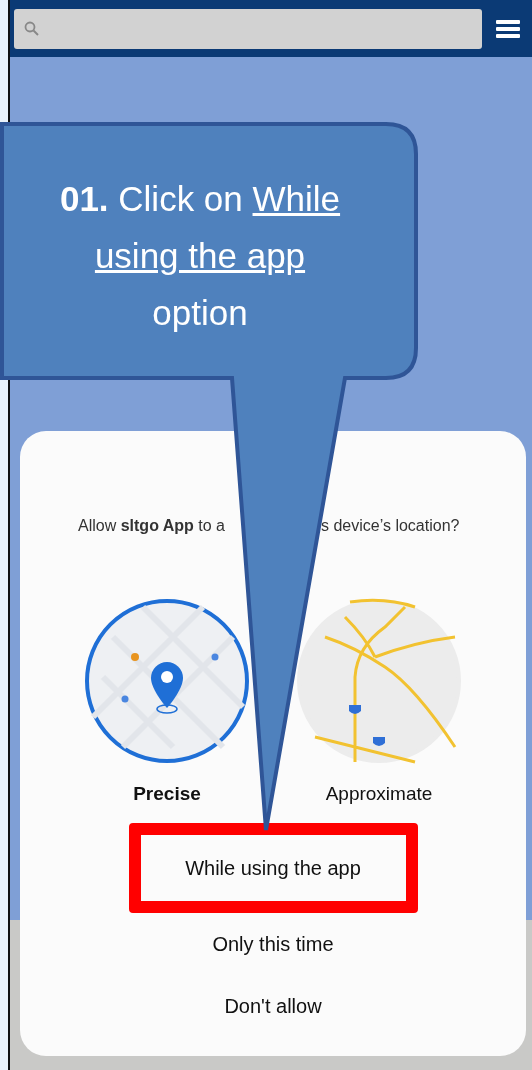  I want to click on dialog-option: While using the app, so click(273, 868).